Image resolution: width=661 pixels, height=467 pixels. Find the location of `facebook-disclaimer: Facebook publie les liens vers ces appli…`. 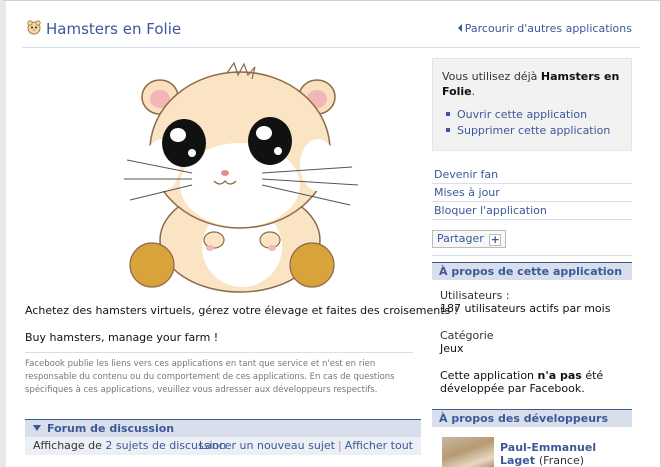

facebook-disclaimer: Facebook publie les liens vers ces appli… is located at coordinates (219, 374).